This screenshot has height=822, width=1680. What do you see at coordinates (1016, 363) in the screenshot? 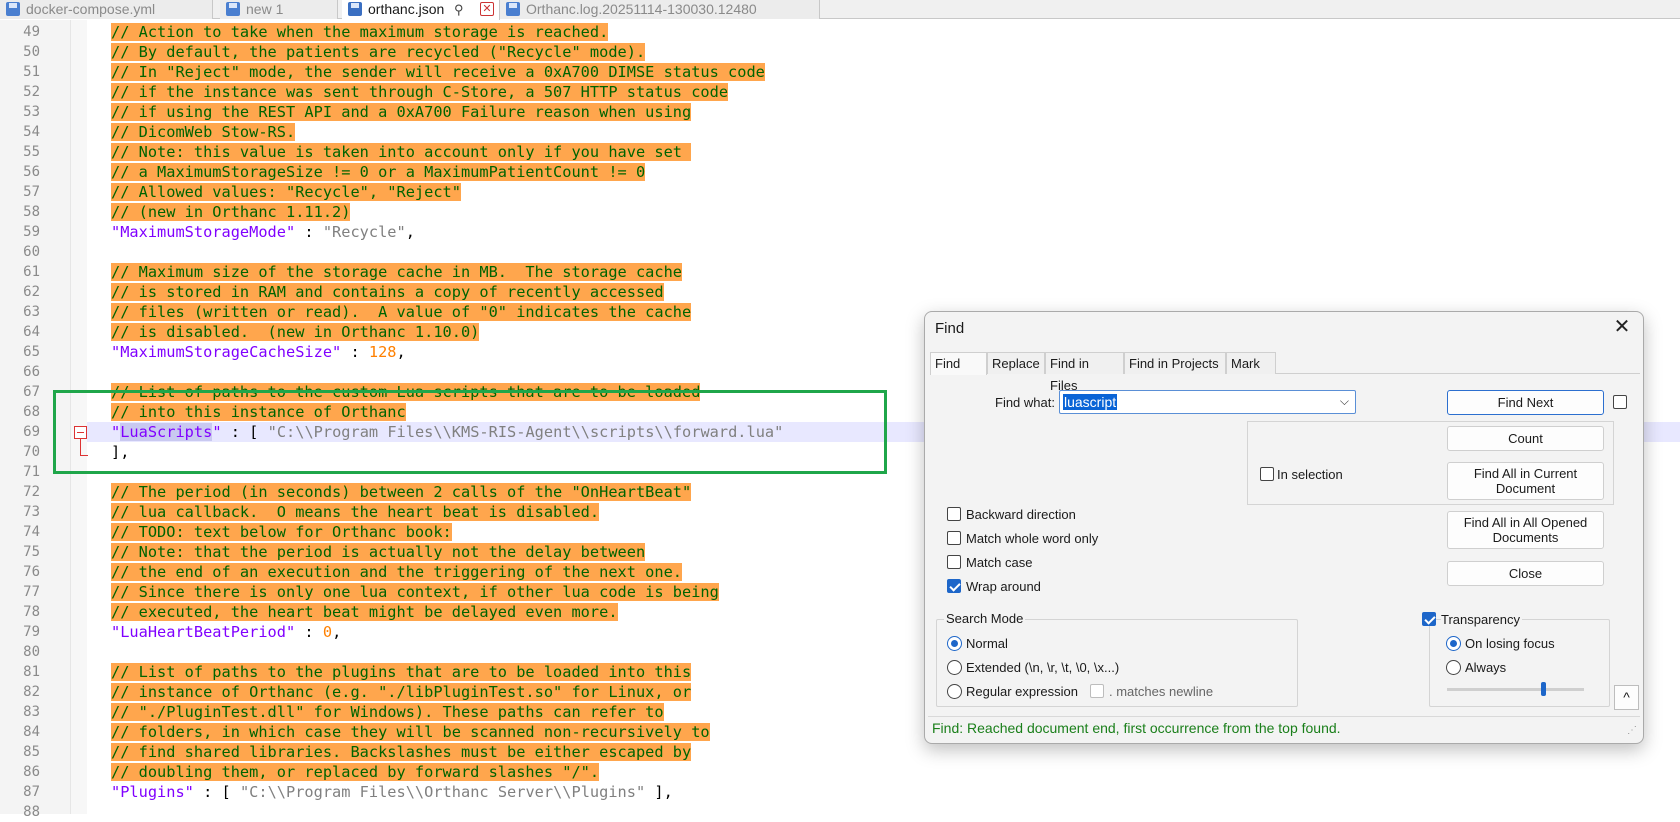
I see `tab-replace: Replace` at bounding box center [1016, 363].